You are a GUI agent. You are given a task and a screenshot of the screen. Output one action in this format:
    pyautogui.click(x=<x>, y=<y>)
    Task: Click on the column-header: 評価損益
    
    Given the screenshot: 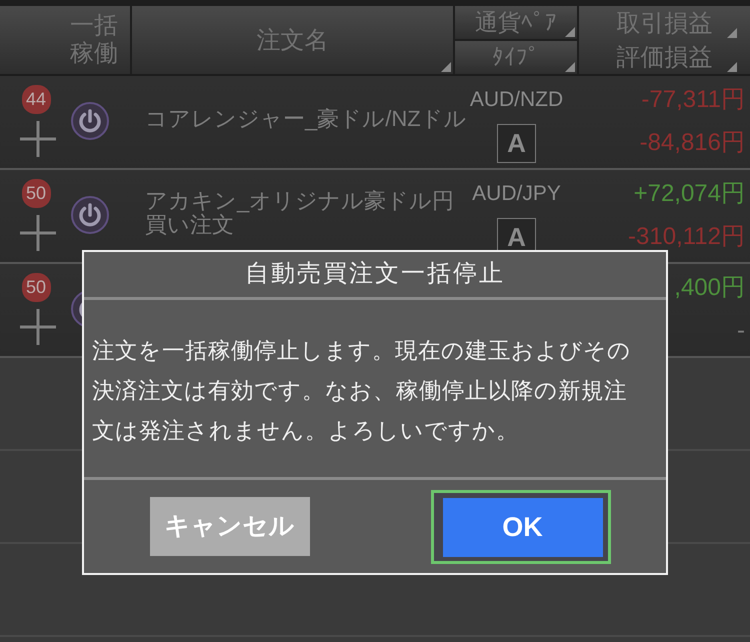 What is the action you would take?
    pyautogui.click(x=664, y=57)
    